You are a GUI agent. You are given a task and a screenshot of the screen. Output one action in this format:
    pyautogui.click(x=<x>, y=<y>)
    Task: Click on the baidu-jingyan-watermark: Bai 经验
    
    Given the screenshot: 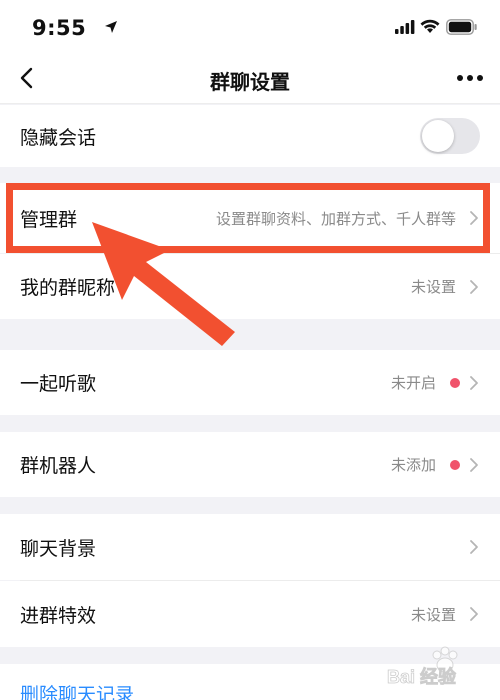 What is the action you would take?
    pyautogui.click(x=440, y=669)
    